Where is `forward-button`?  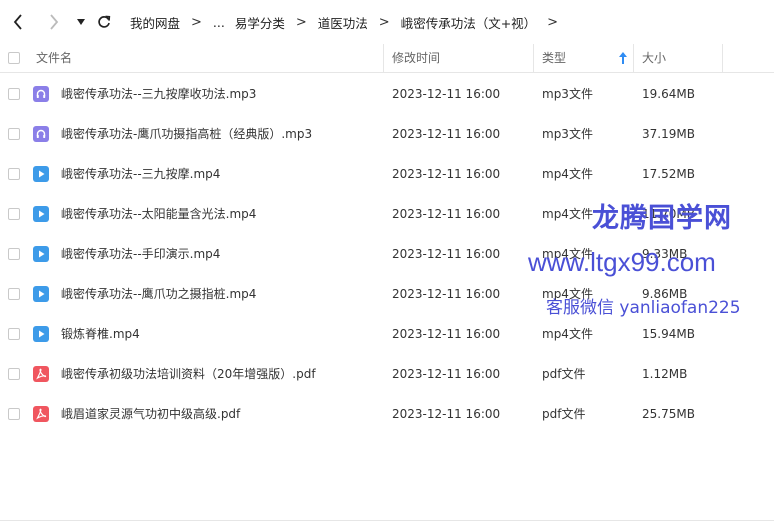
forward-button is located at coordinates (54, 22).